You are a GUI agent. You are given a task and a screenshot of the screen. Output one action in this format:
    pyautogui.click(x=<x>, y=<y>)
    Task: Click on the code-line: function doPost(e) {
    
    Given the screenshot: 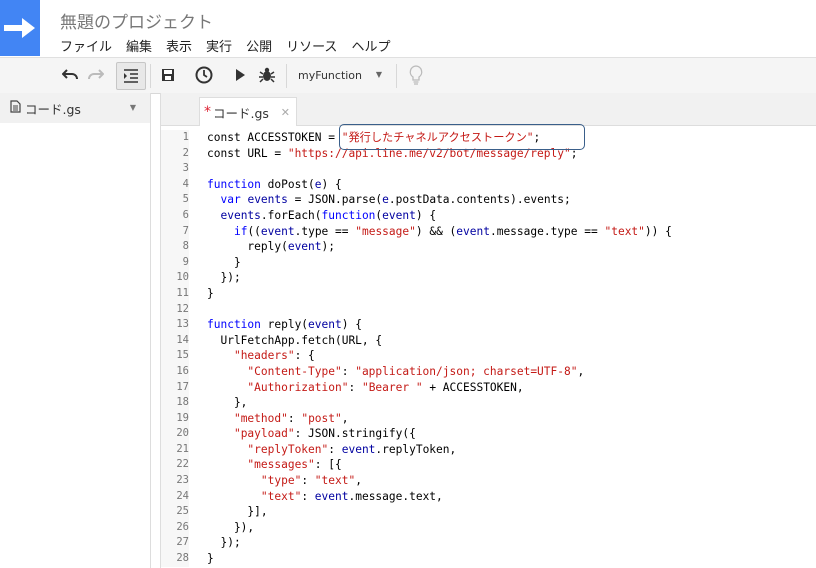 What is the action you would take?
    pyautogui.click(x=439, y=185)
    